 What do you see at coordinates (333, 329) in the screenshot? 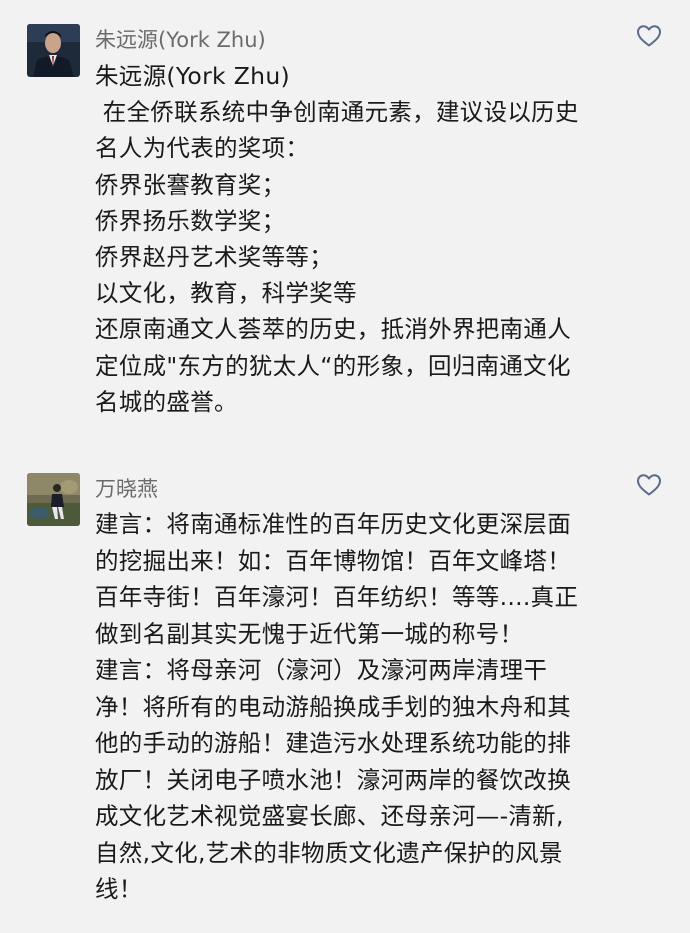
I see `comment-line: 还原南通文人荟萃的历史，抵消外界把南通人` at bounding box center [333, 329].